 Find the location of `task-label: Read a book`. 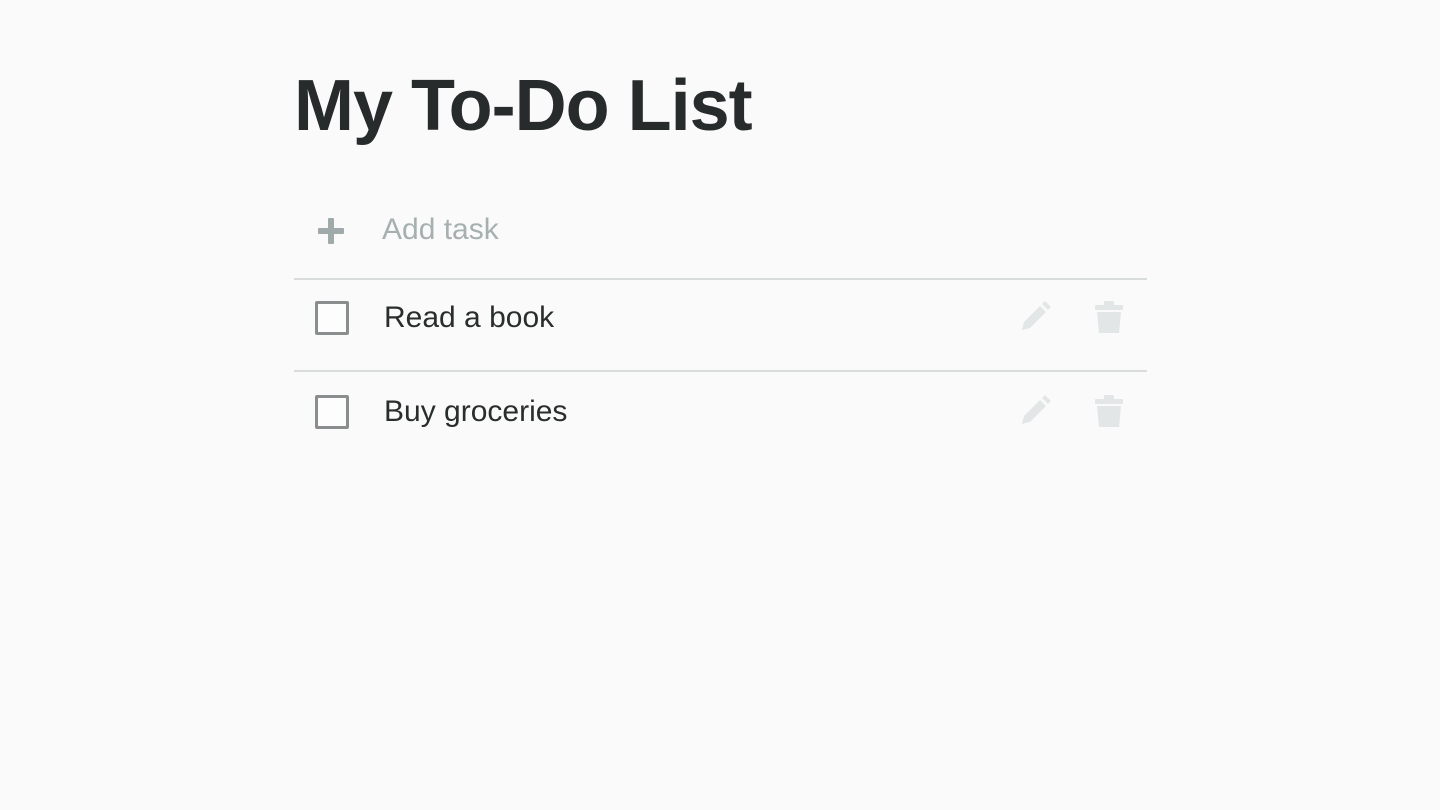

task-label: Read a book is located at coordinates (469, 317).